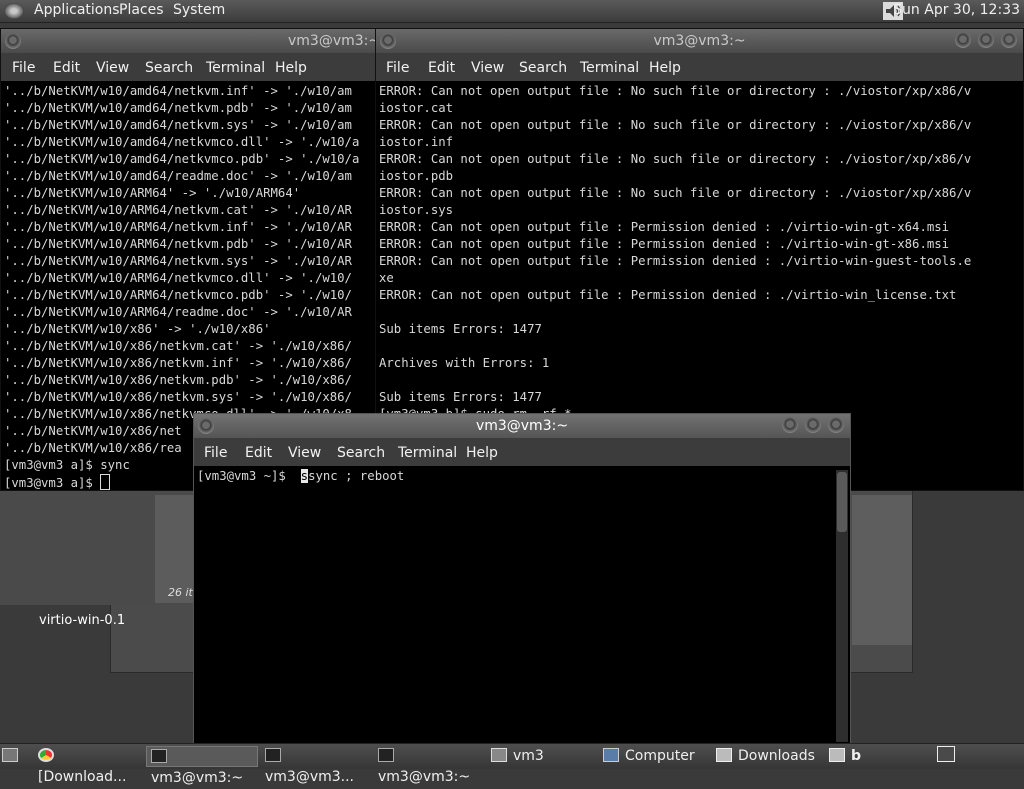 This screenshot has height=789, width=1024. Describe the element at coordinates (776, 756) in the screenshot. I see `taskbar-label: Downloads` at that location.